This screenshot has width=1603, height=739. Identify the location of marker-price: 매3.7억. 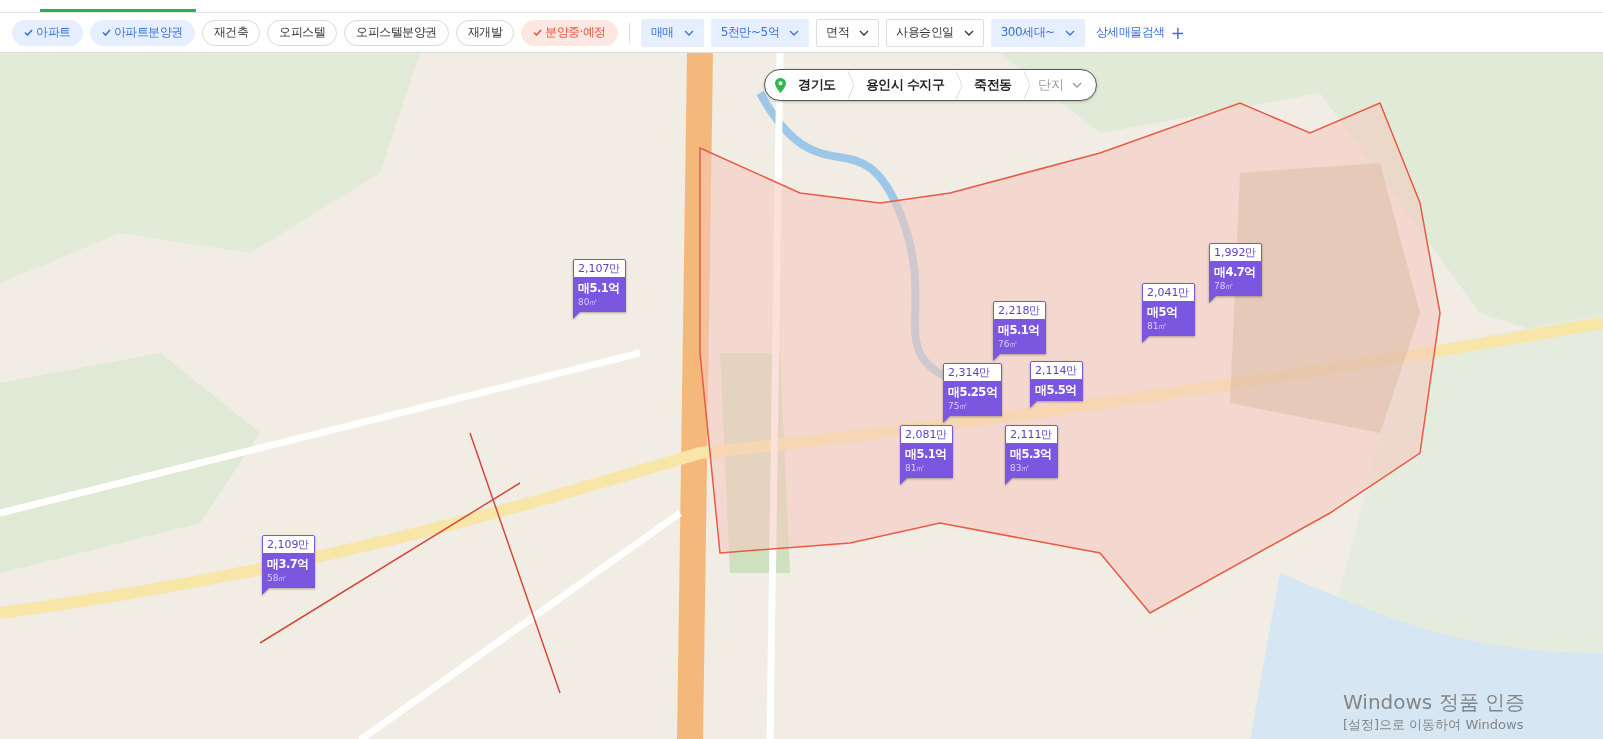
(288, 564).